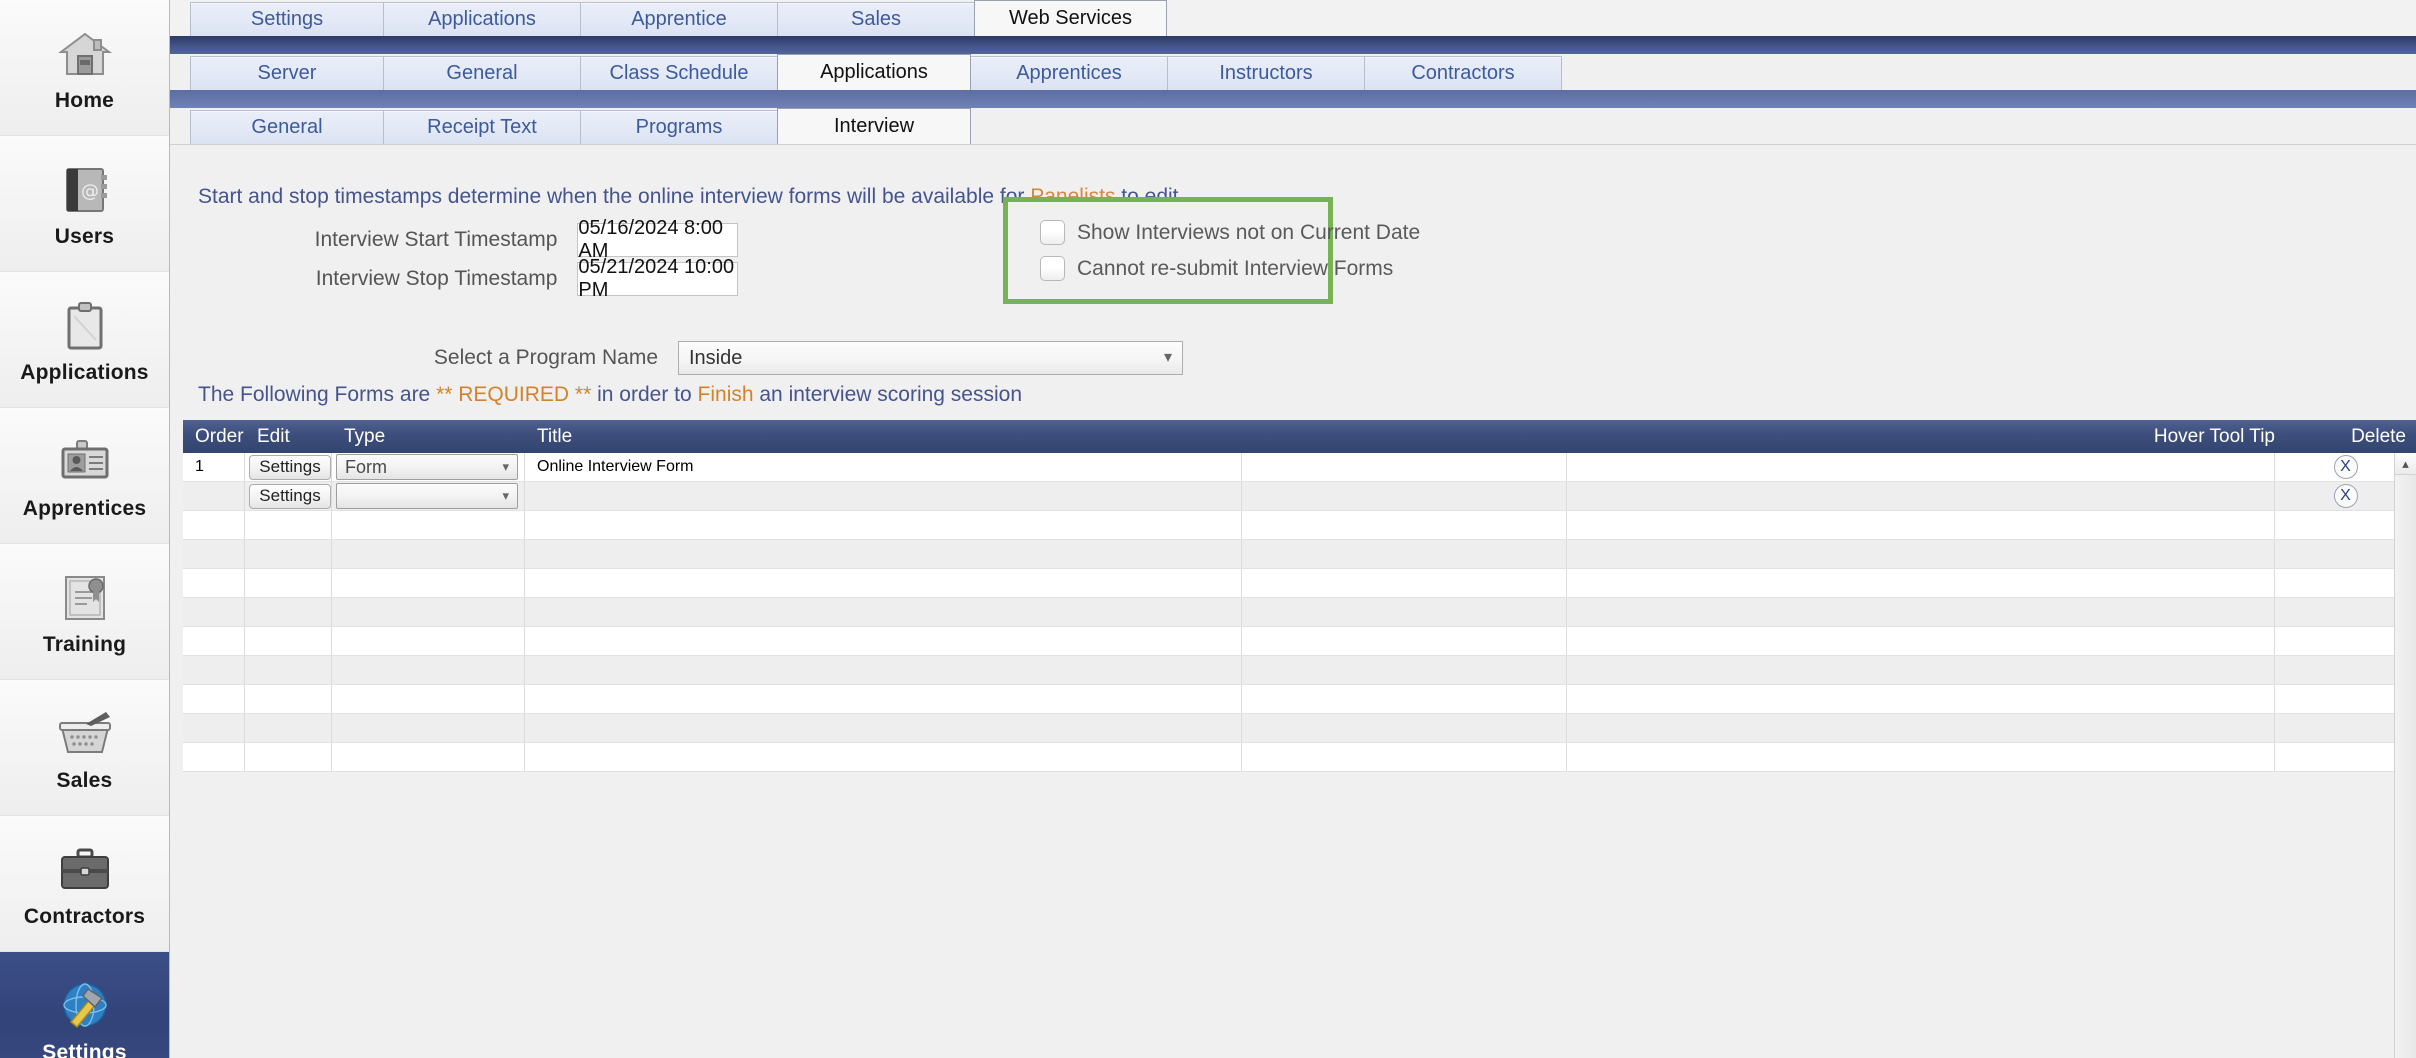 The height and width of the screenshot is (1058, 2416). I want to click on hammer-globe-icon, so click(85, 1006).